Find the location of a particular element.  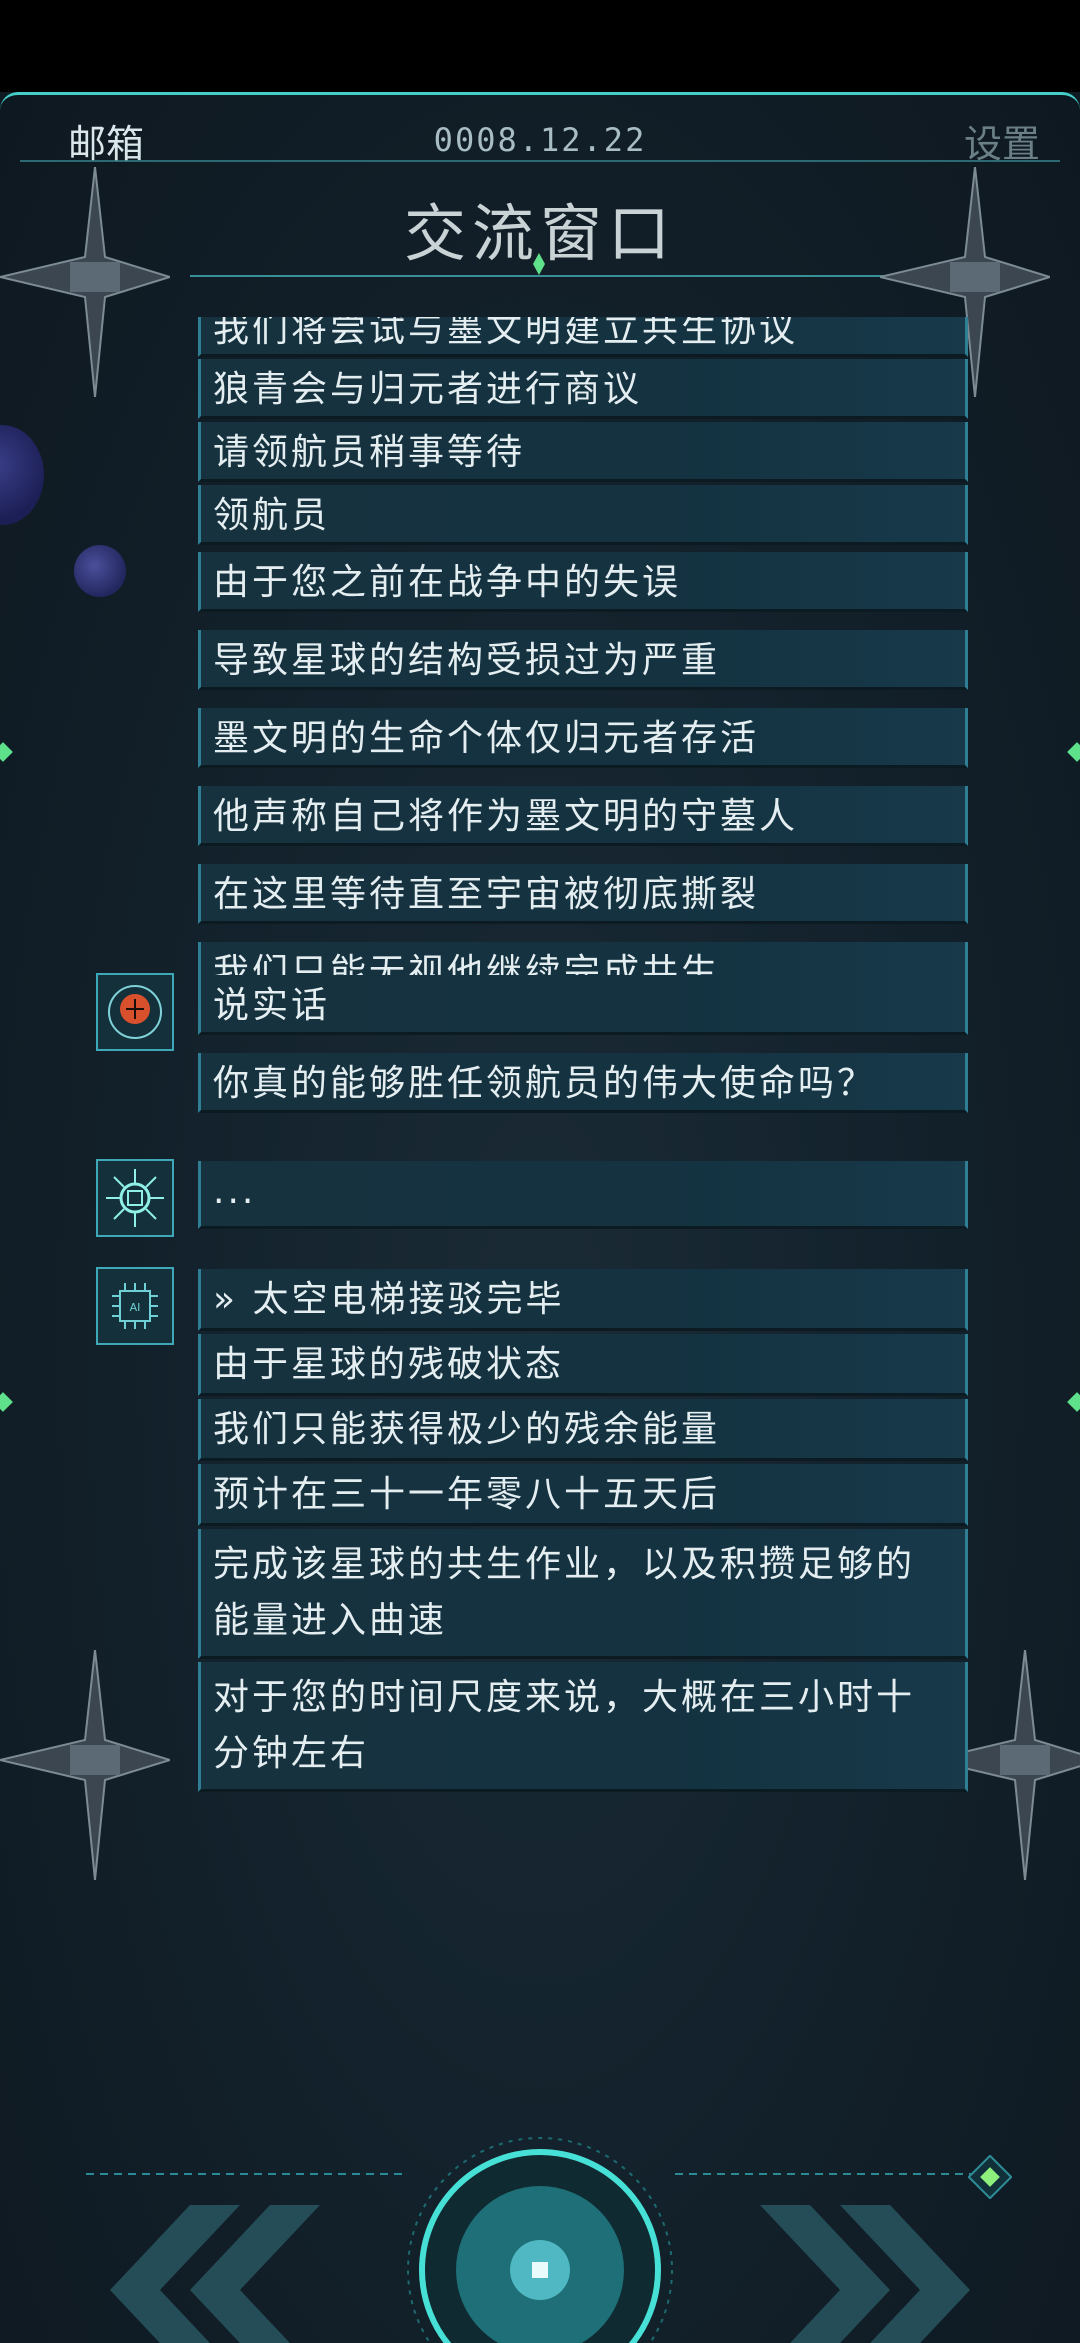

chat-message: 预计在三十一年零八十五天后 is located at coordinates (583, 1495).